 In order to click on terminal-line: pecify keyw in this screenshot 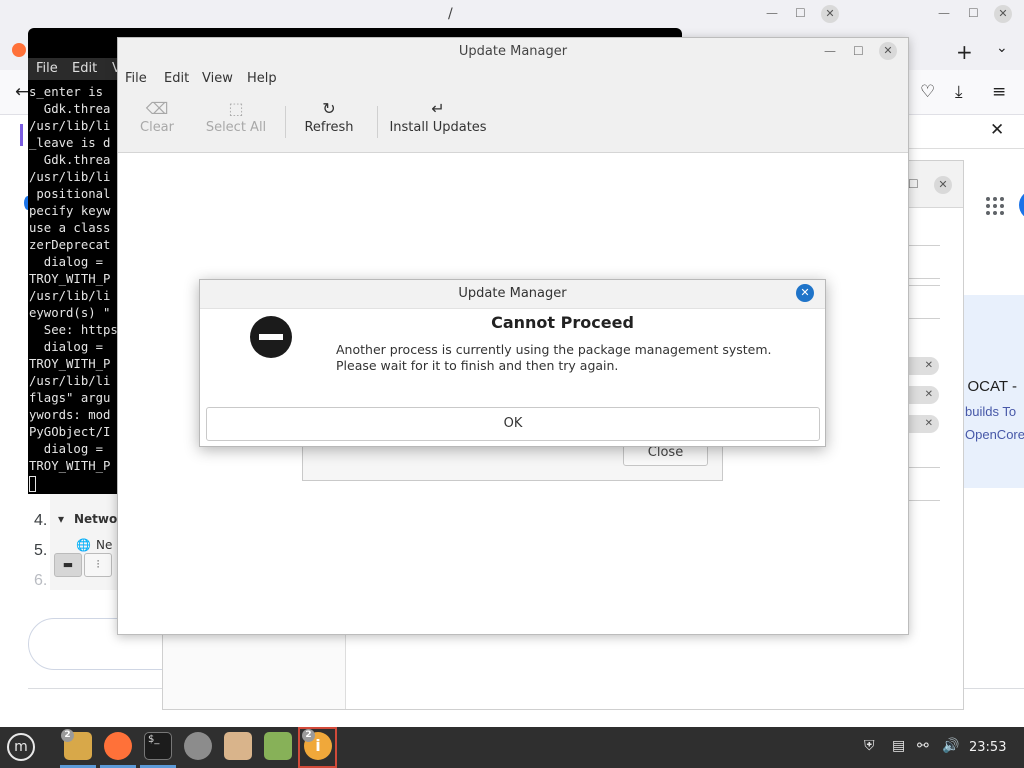, I will do `click(70, 211)`.